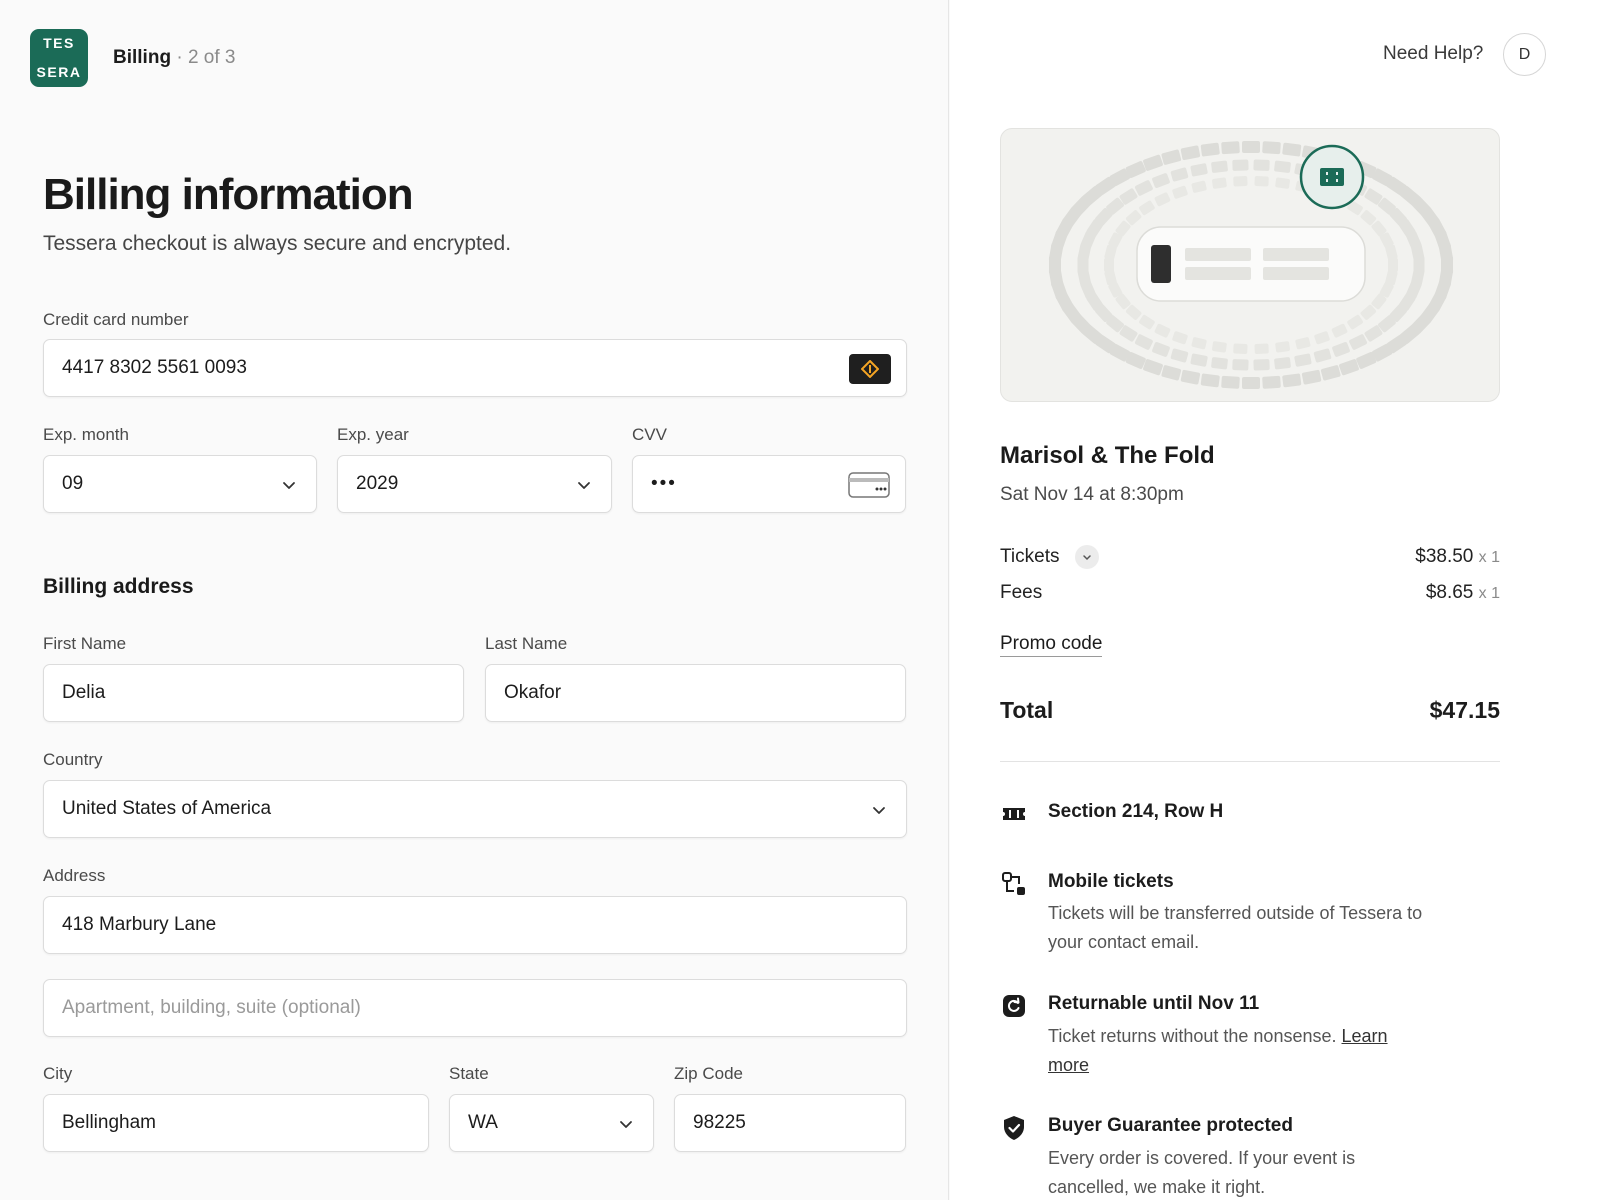 The height and width of the screenshot is (1200, 1600). I want to click on state-label: State, so click(469, 1073).